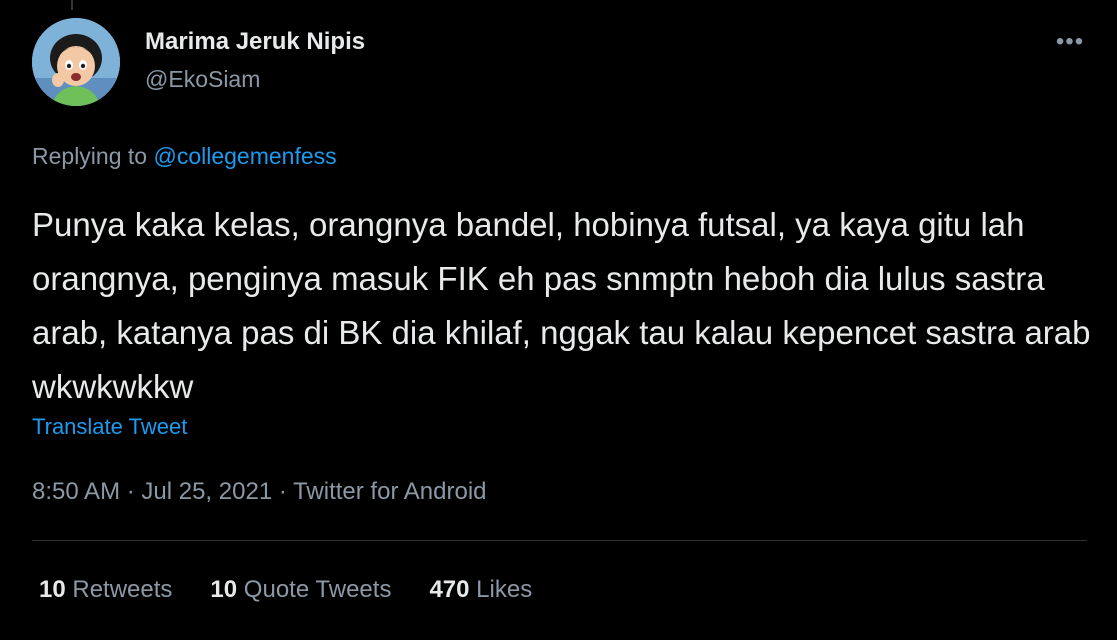 This screenshot has width=1117, height=640. I want to click on tweet-date: Jul 25, 2021, so click(206, 491).